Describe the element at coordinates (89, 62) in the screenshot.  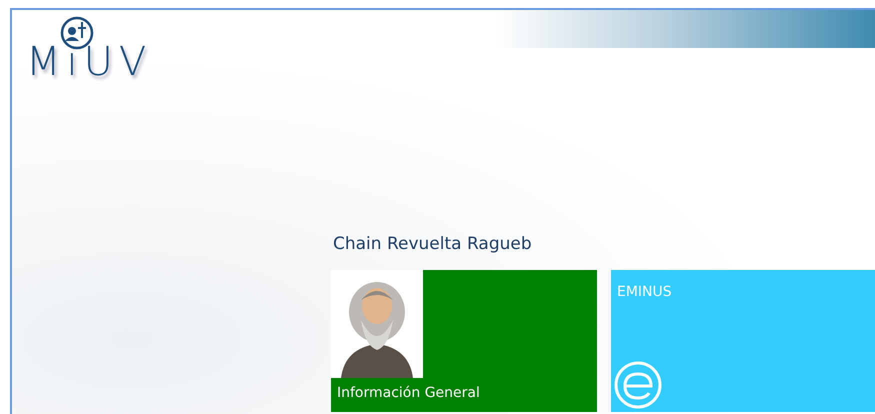
I see `logo-text: MiUV` at that location.